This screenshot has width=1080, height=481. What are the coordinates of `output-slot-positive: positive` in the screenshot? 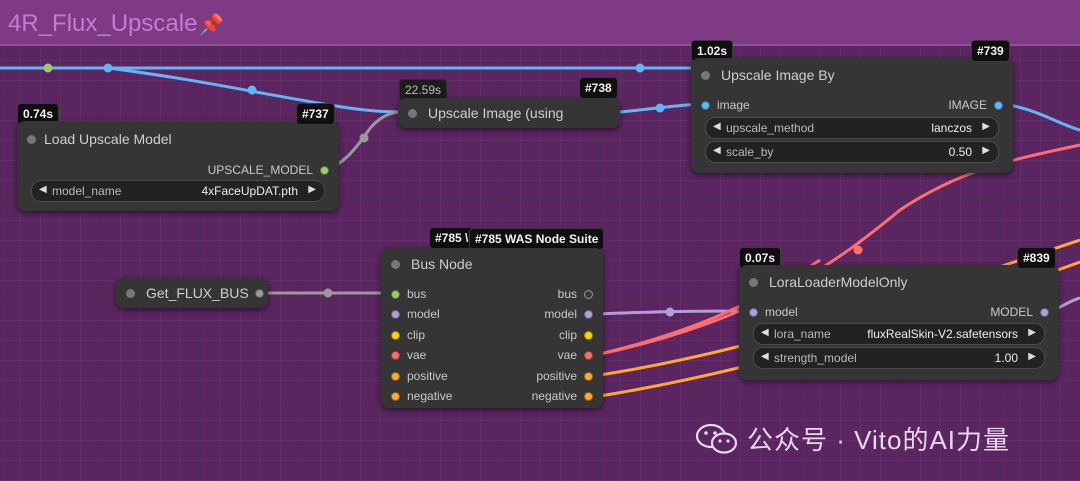 It's located at (564, 376).